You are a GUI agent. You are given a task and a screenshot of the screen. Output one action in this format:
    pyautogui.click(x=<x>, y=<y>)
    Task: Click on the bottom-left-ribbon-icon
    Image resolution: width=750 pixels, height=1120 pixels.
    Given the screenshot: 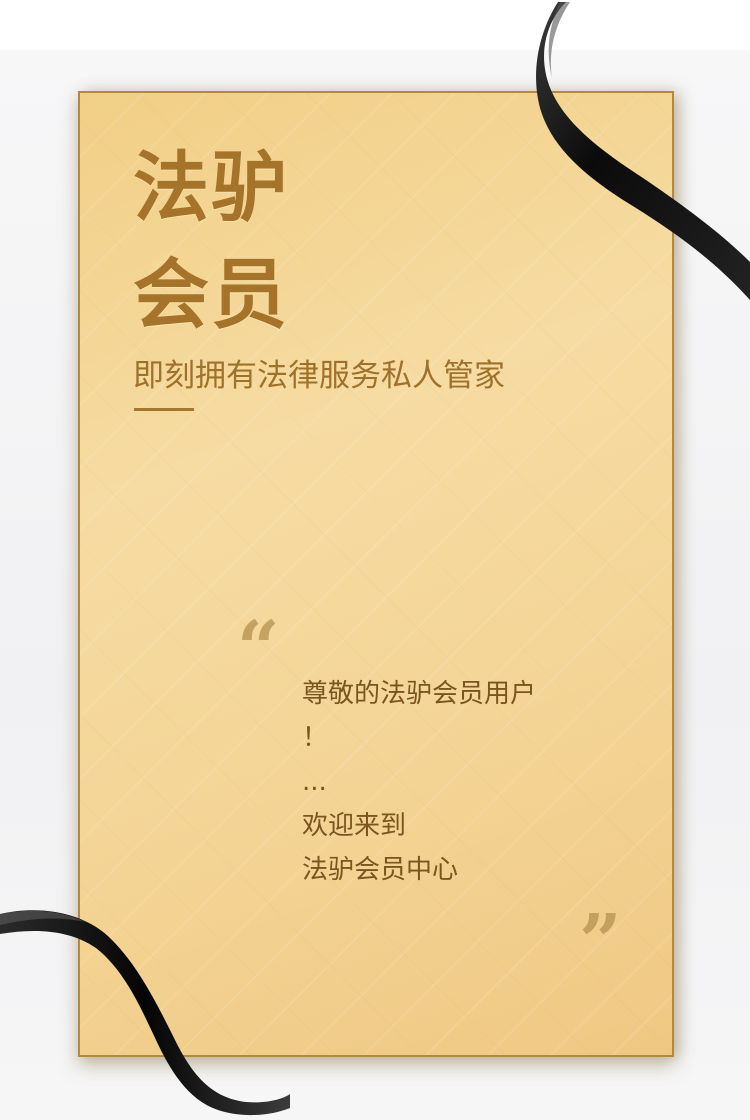 What is the action you would take?
    pyautogui.click(x=145, y=1013)
    